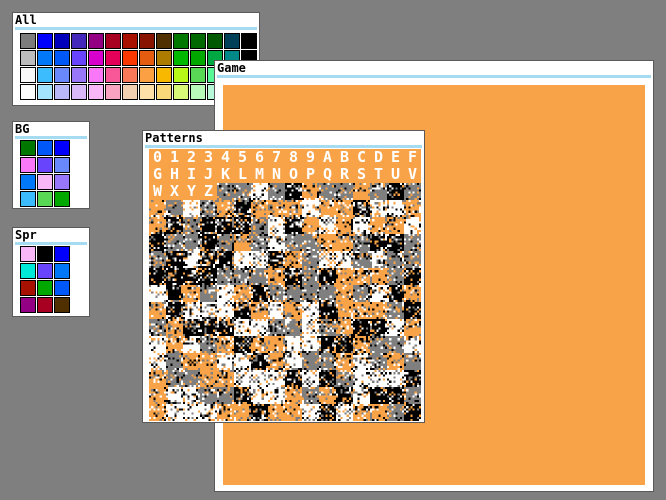  What do you see at coordinates (225, 157) in the screenshot?
I see `pattern-tile: 4` at bounding box center [225, 157].